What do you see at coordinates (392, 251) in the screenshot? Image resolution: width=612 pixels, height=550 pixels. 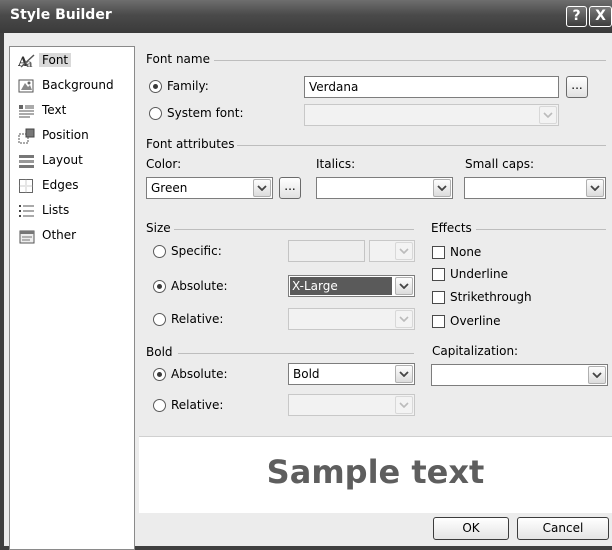 I see `size-unit-select` at bounding box center [392, 251].